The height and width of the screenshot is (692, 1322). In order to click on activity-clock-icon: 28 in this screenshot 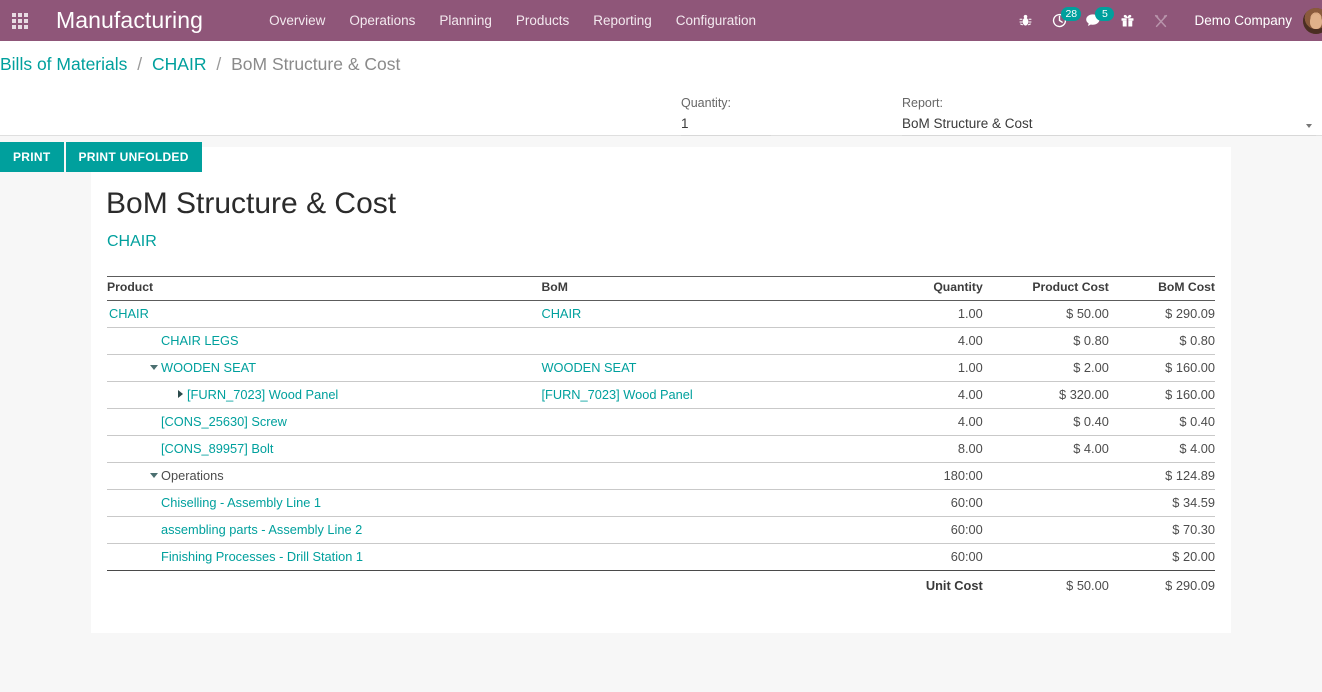, I will do `click(1062, 20)`.